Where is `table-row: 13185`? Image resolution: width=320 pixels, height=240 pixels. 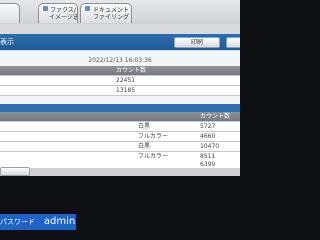
table-row: 13185 is located at coordinates (120, 91).